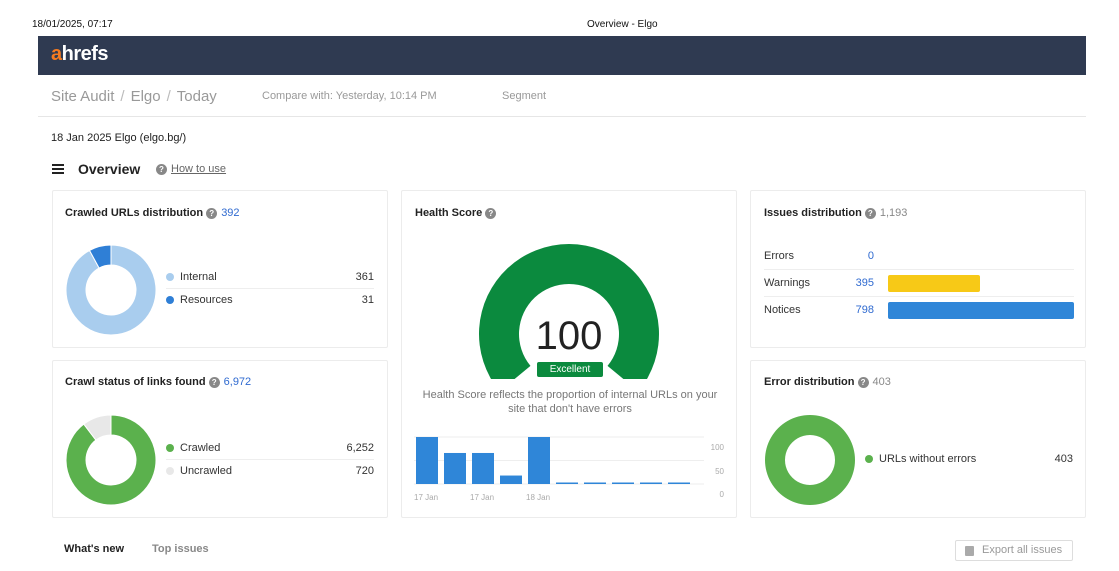 This screenshot has height=571, width=1119. Describe the element at coordinates (622, 24) in the screenshot. I see `print-title: Overview - Elgo` at that location.